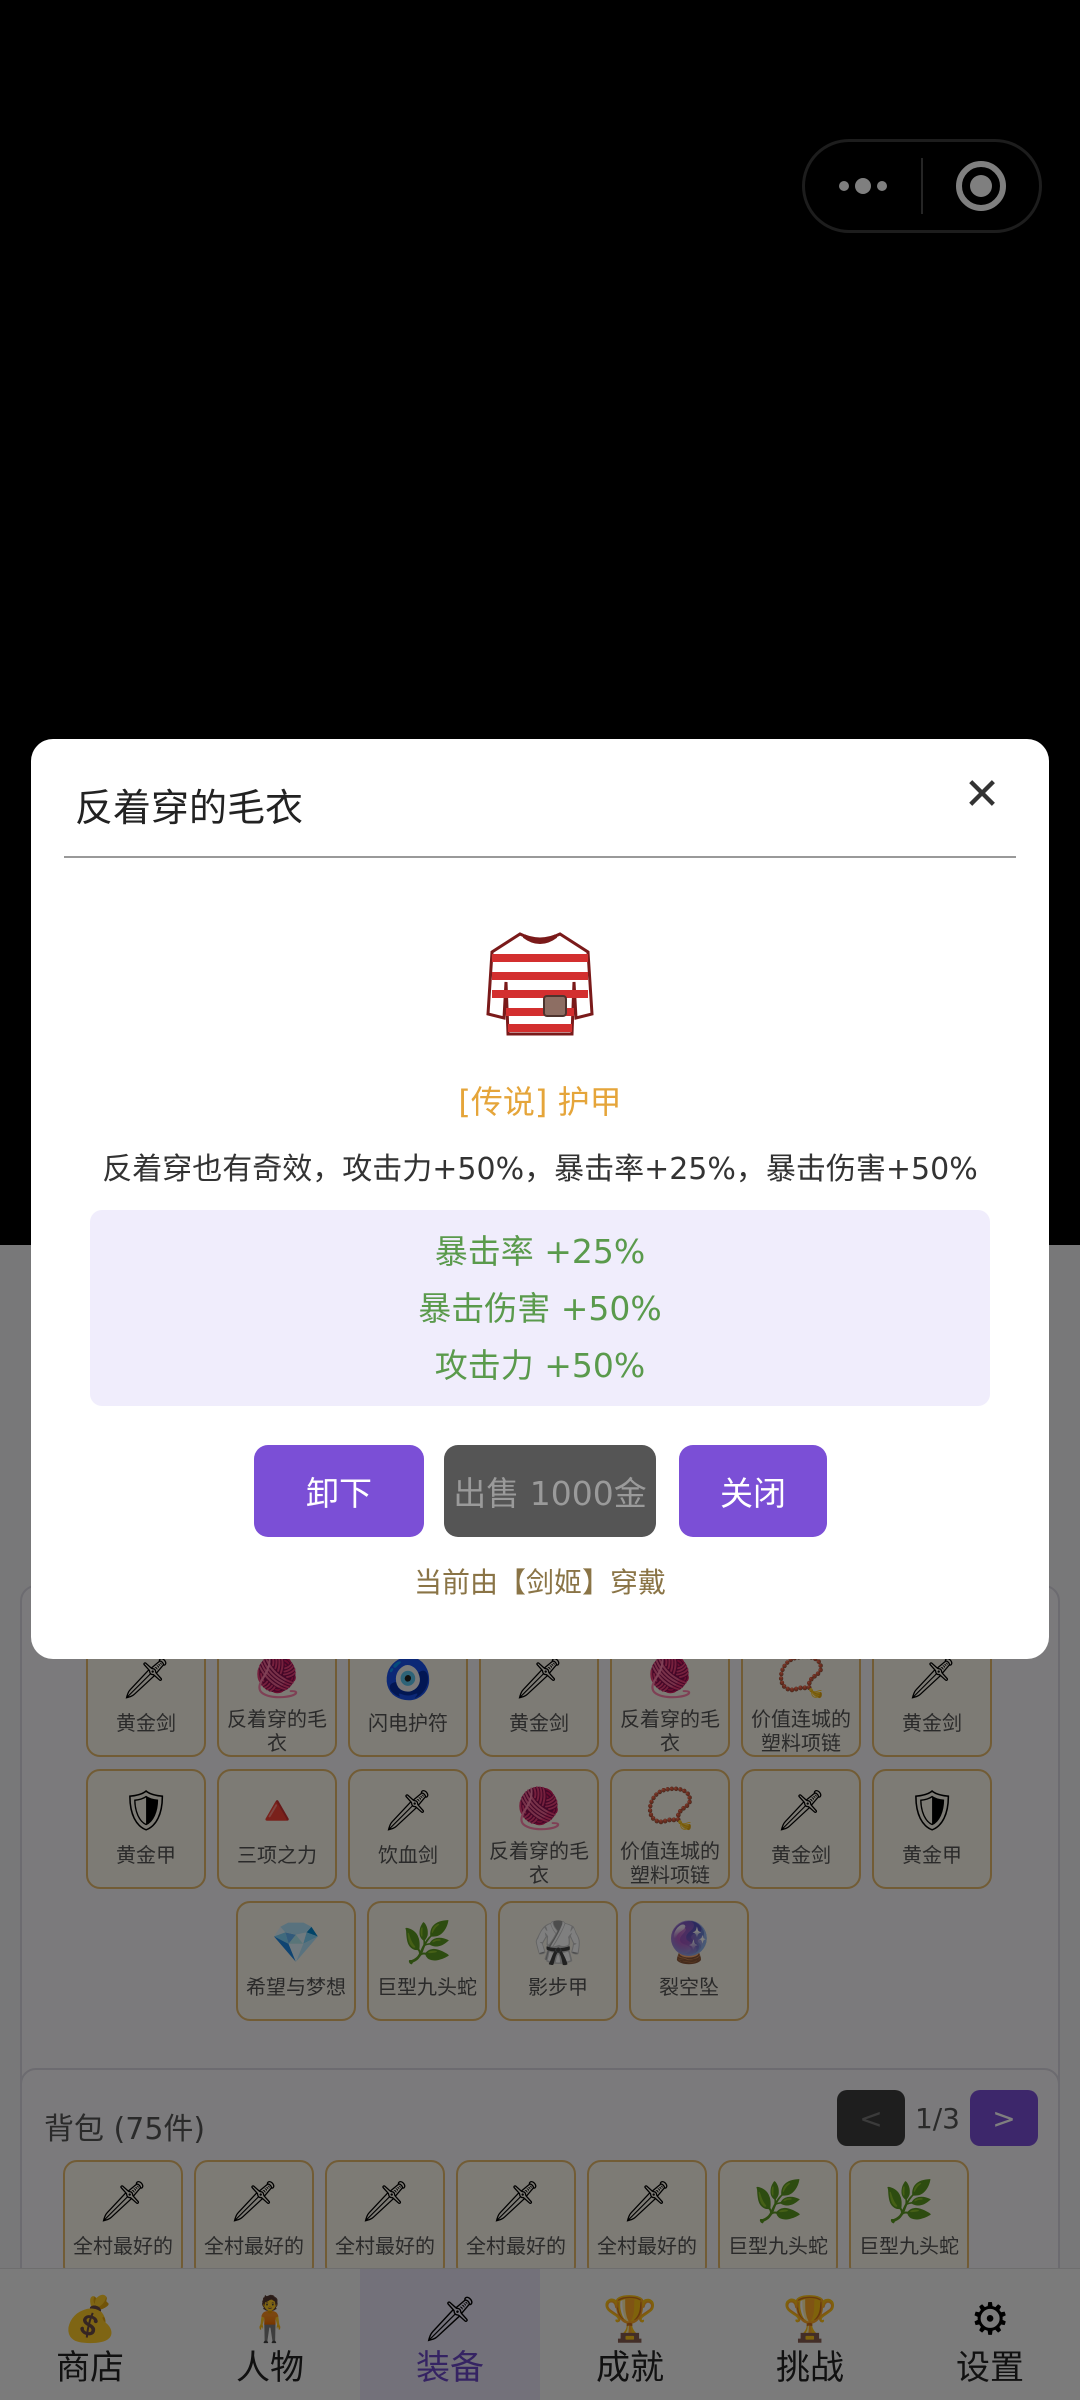 The width and height of the screenshot is (1080, 2400). I want to click on tab-settings: ⚙ 设置, so click(990, 2334).